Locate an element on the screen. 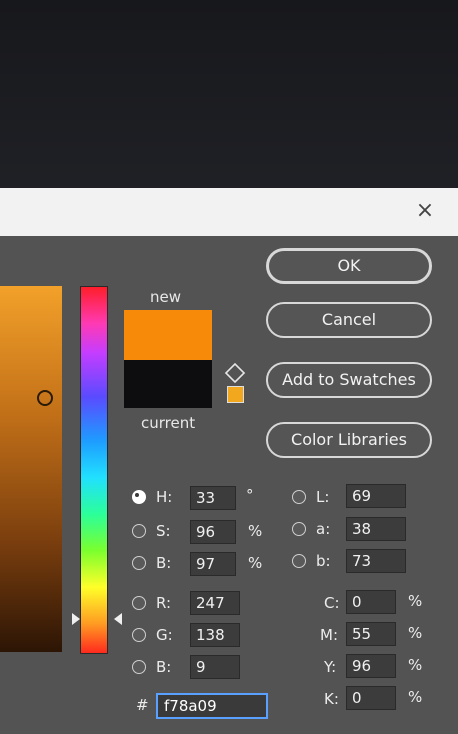  yellow-unit: % is located at coordinates (415, 665).